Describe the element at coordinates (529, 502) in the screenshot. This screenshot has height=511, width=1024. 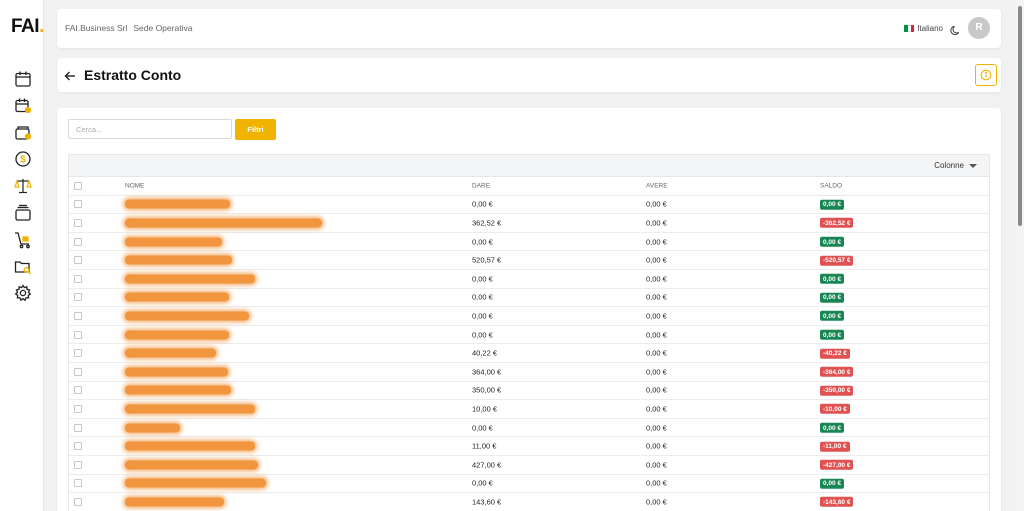
I see `table-row: 143,60 € 0,00 € -143,60 €` at that location.